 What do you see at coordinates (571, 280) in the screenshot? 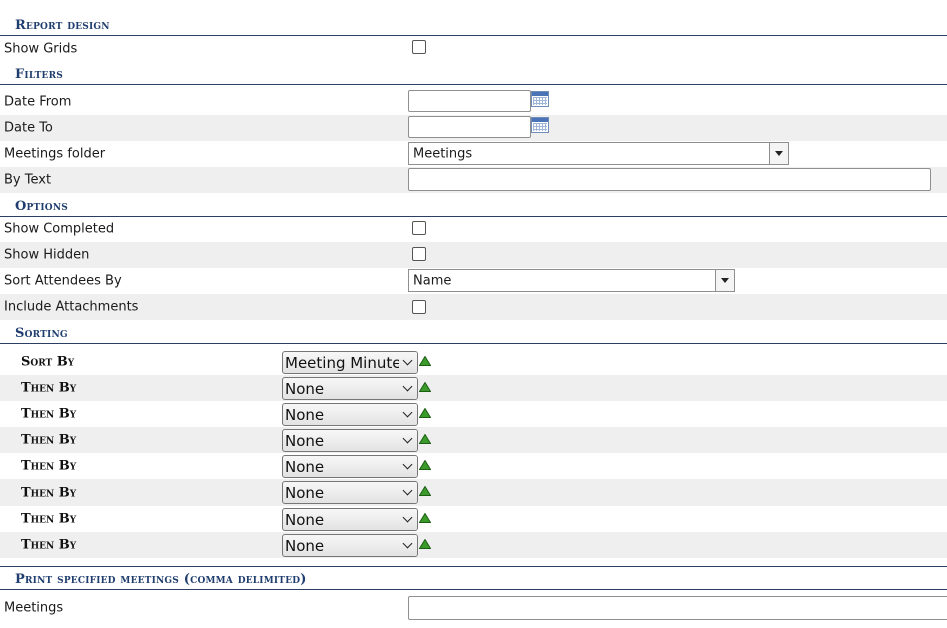
I see `sort-attendees-dropdown: Name` at bounding box center [571, 280].